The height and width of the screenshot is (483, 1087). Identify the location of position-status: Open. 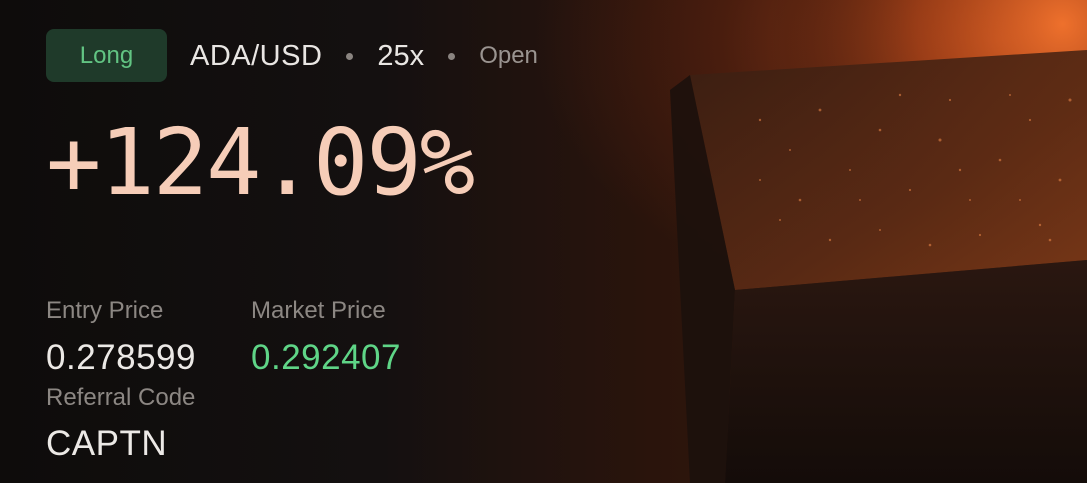
(508, 55).